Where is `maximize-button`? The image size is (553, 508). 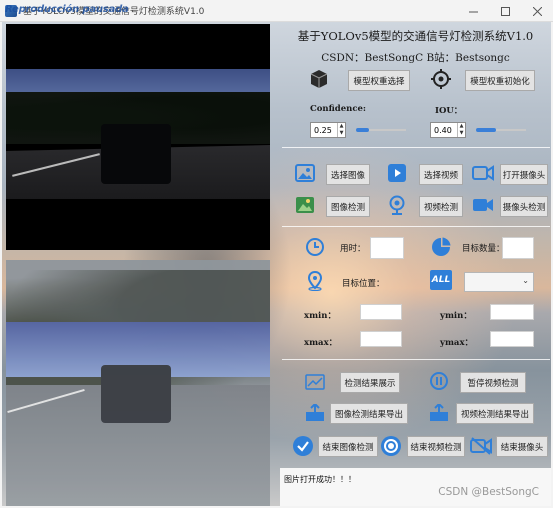
maximize-button is located at coordinates (505, 11).